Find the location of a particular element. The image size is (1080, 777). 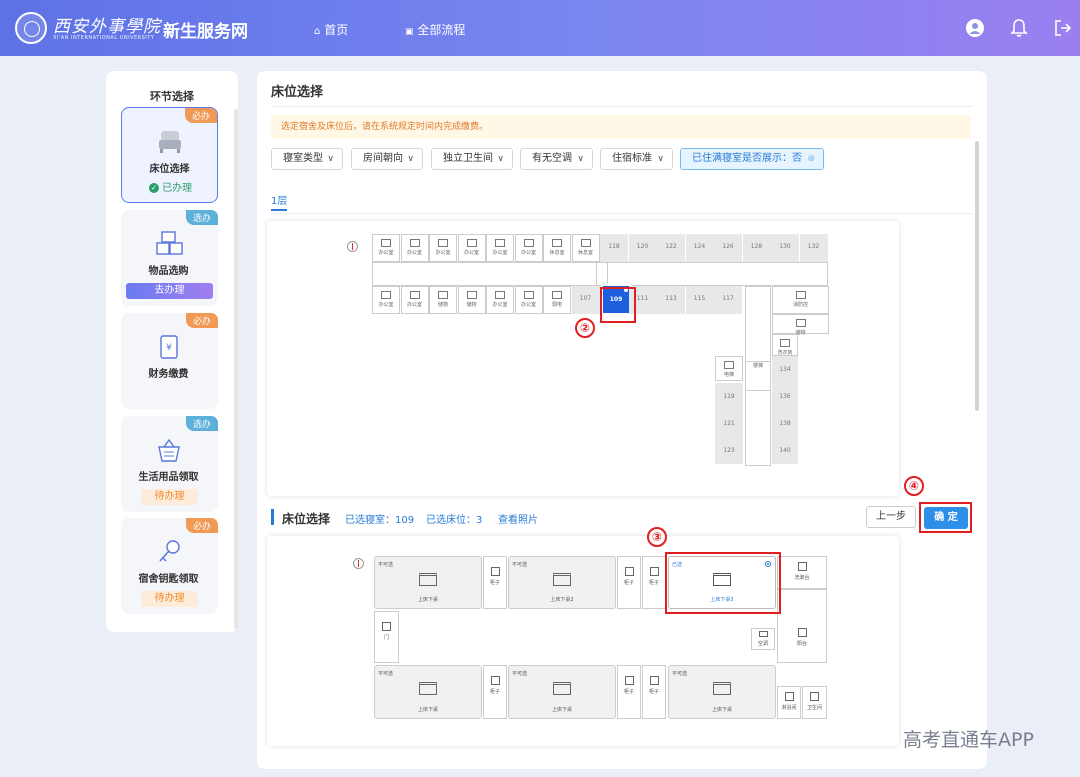

compass-icon is located at coordinates (358, 563).